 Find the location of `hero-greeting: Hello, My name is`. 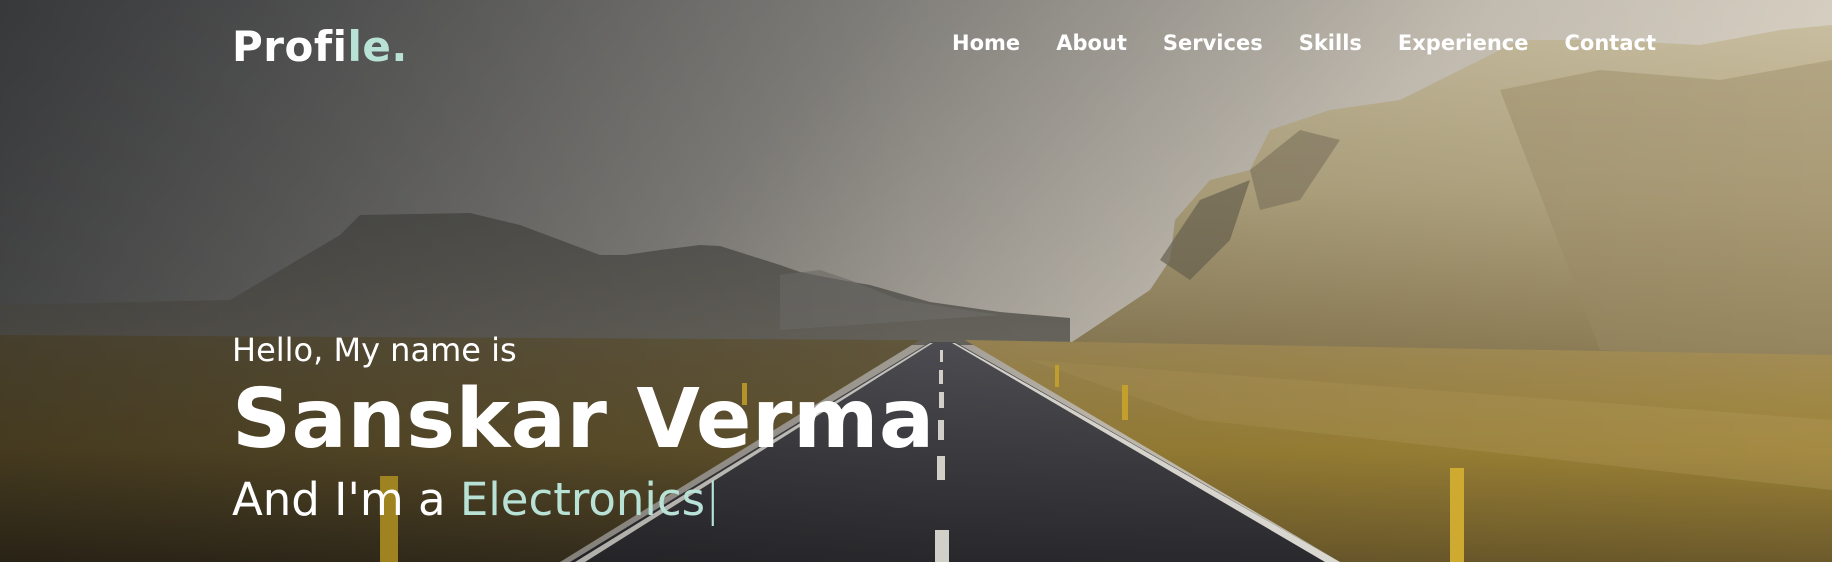

hero-greeting: Hello, My name is is located at coordinates (374, 350).